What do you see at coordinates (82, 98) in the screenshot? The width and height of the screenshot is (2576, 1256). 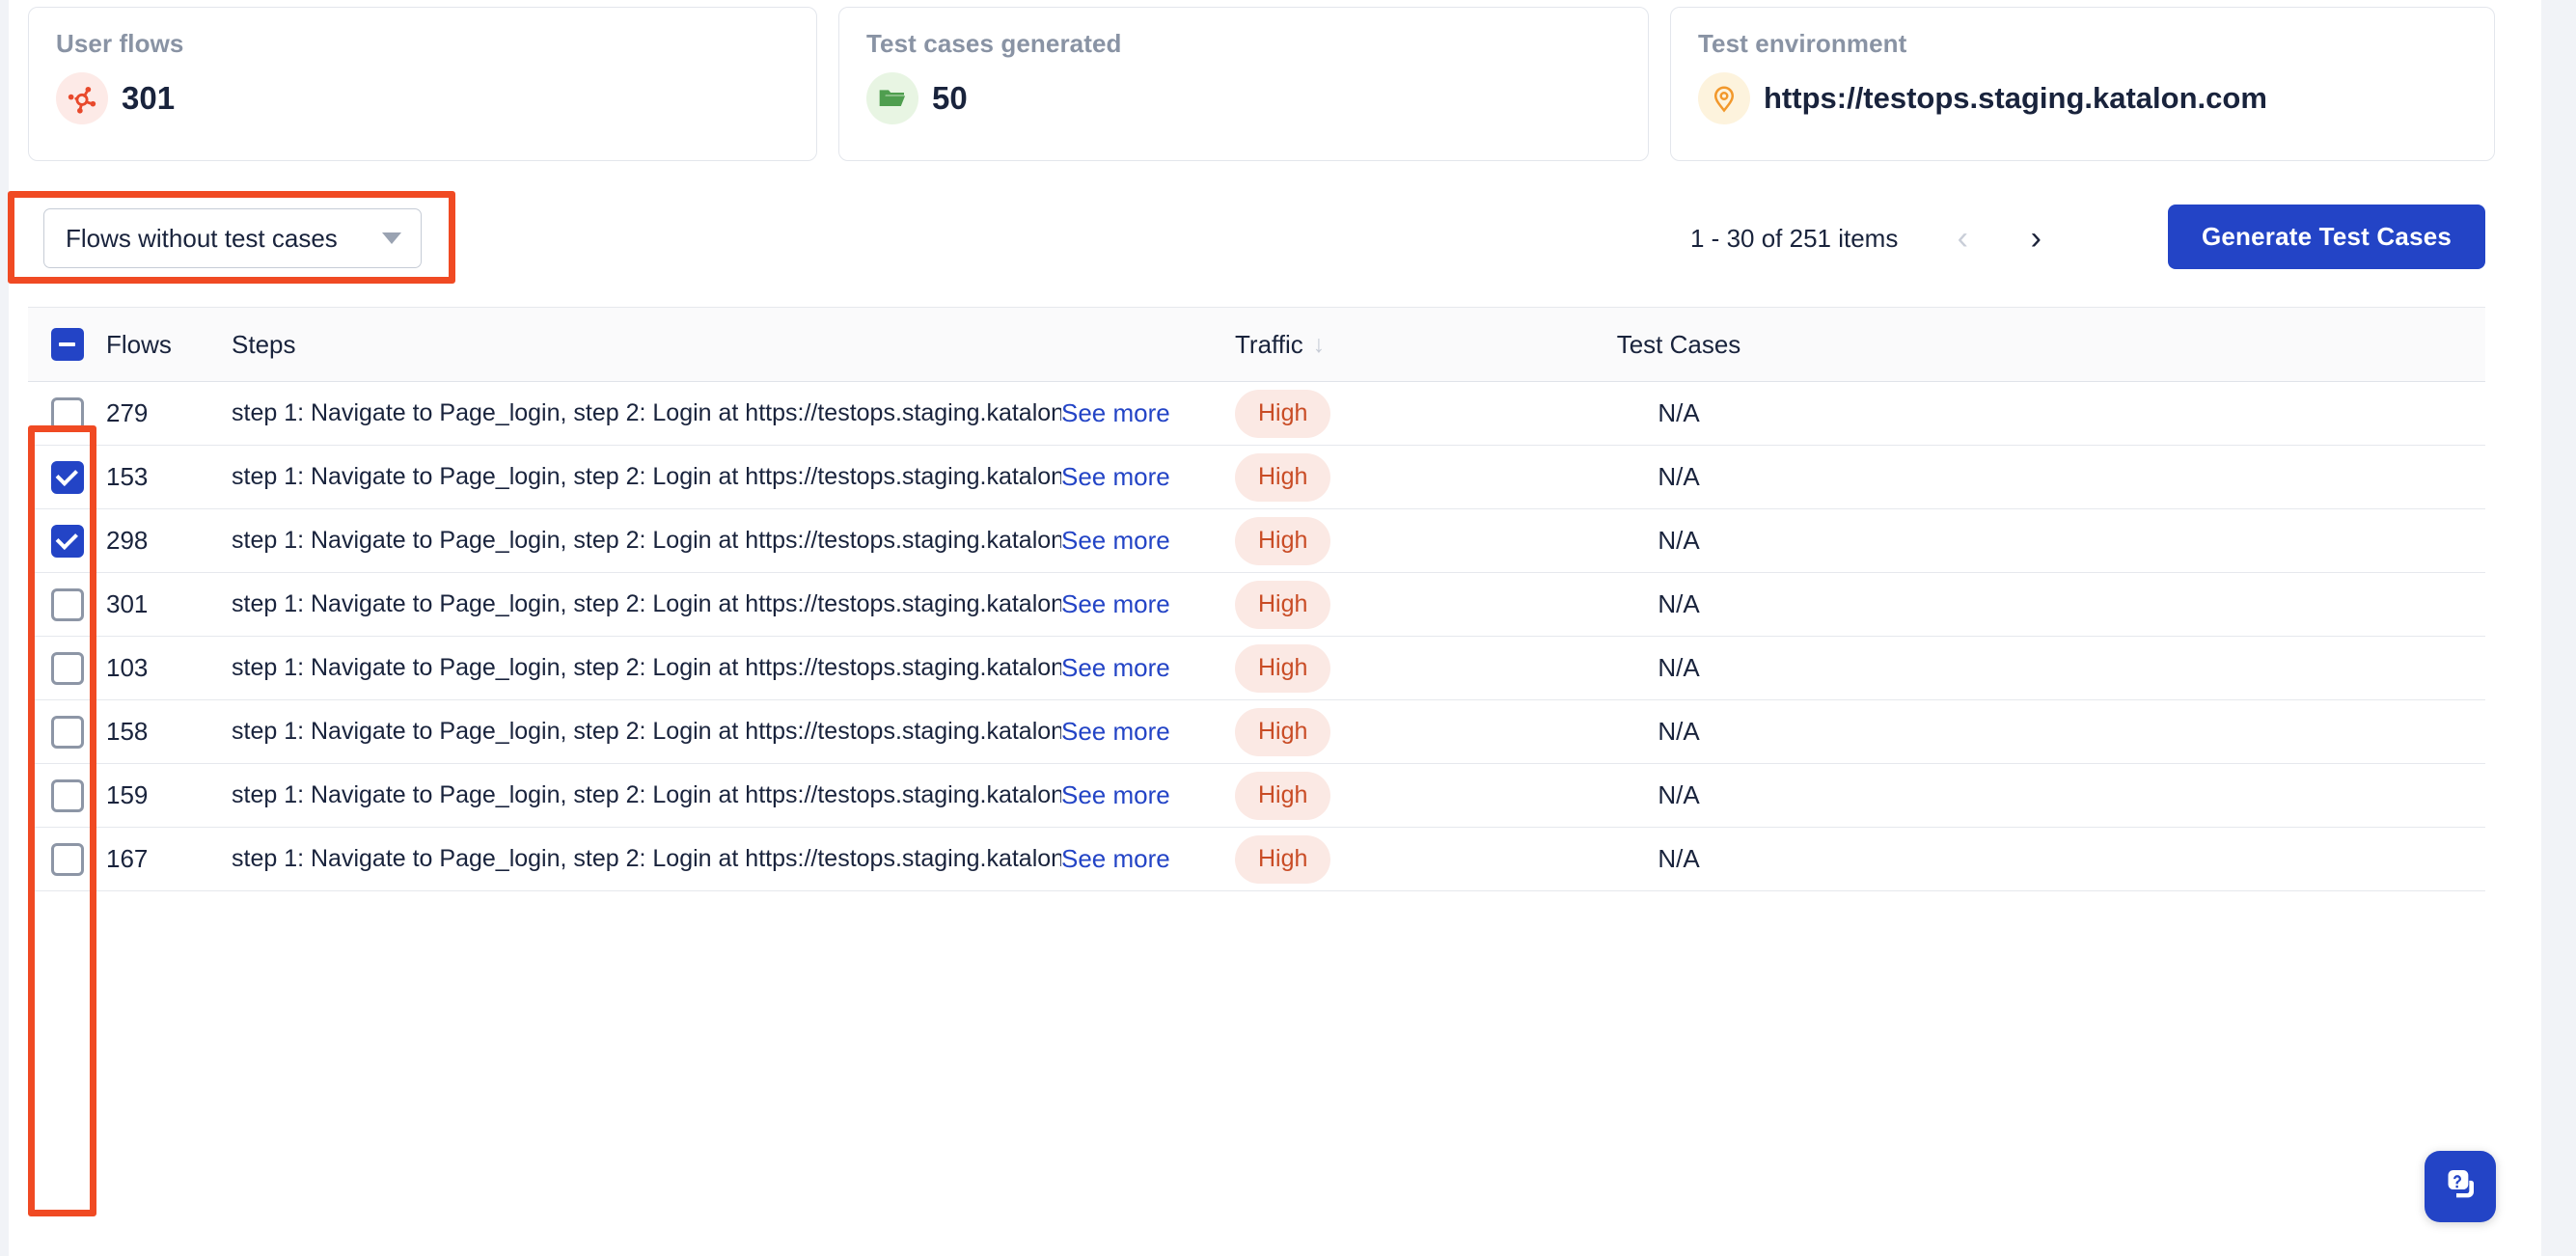 I see `network-nodes-icon` at bounding box center [82, 98].